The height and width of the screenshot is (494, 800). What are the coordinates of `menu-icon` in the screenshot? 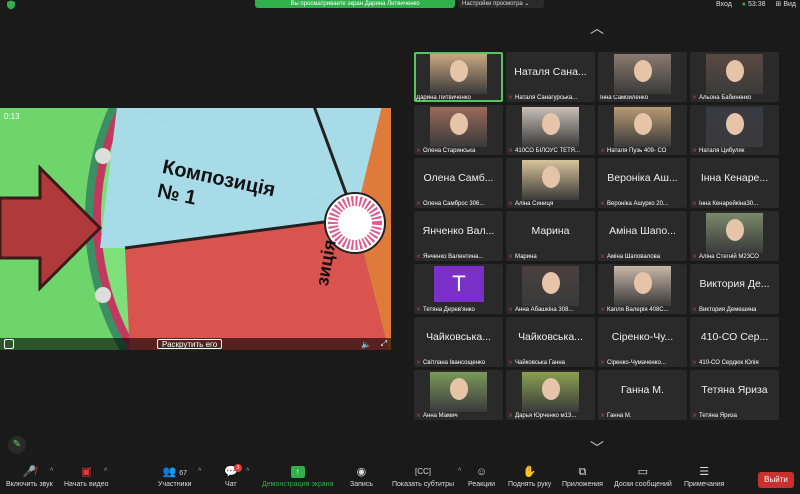 It's located at (9, 344).